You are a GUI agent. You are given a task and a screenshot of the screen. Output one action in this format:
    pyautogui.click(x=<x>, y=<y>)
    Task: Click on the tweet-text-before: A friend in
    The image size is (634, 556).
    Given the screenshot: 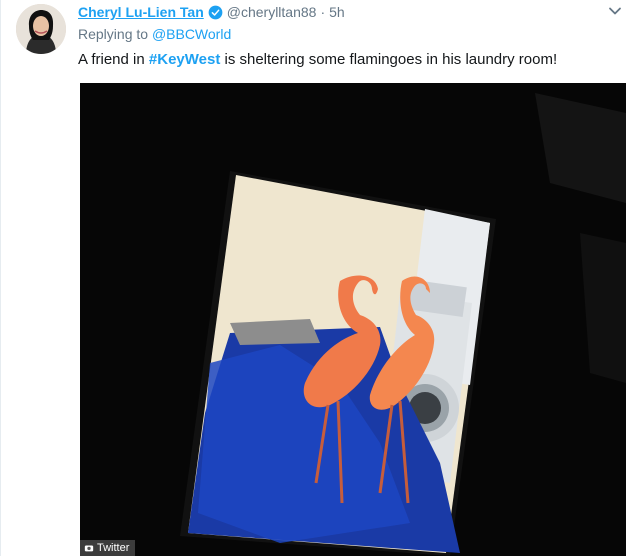 What is the action you would take?
    pyautogui.click(x=113, y=59)
    